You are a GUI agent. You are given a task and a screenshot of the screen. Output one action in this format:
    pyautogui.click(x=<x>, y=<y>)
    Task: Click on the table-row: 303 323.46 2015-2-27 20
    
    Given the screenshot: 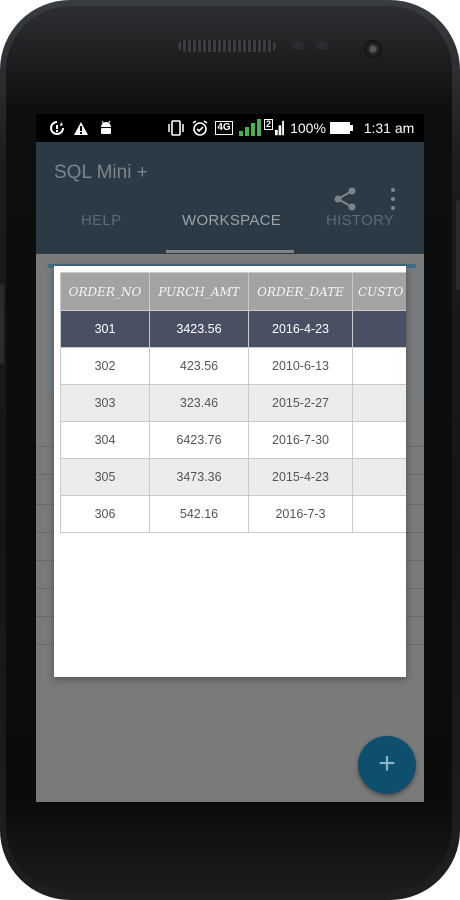 What is the action you would take?
    pyautogui.click(x=233, y=403)
    